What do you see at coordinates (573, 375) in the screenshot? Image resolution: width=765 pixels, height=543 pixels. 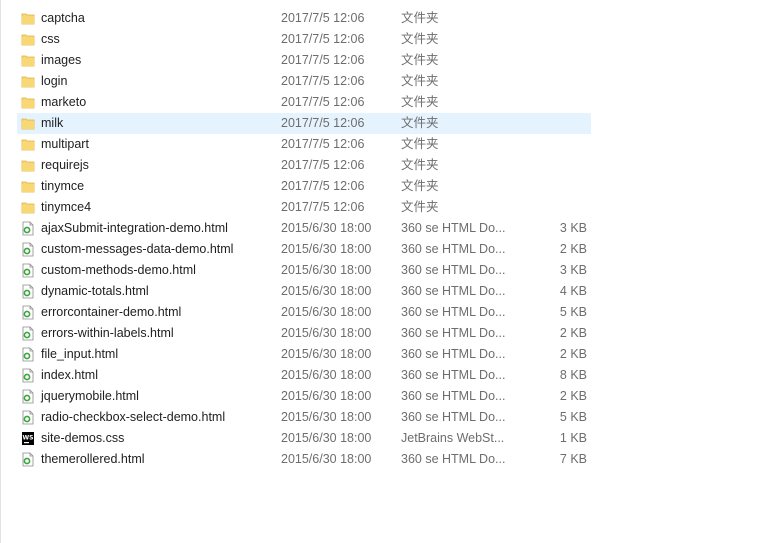 I see `file-size: 8 KB` at bounding box center [573, 375].